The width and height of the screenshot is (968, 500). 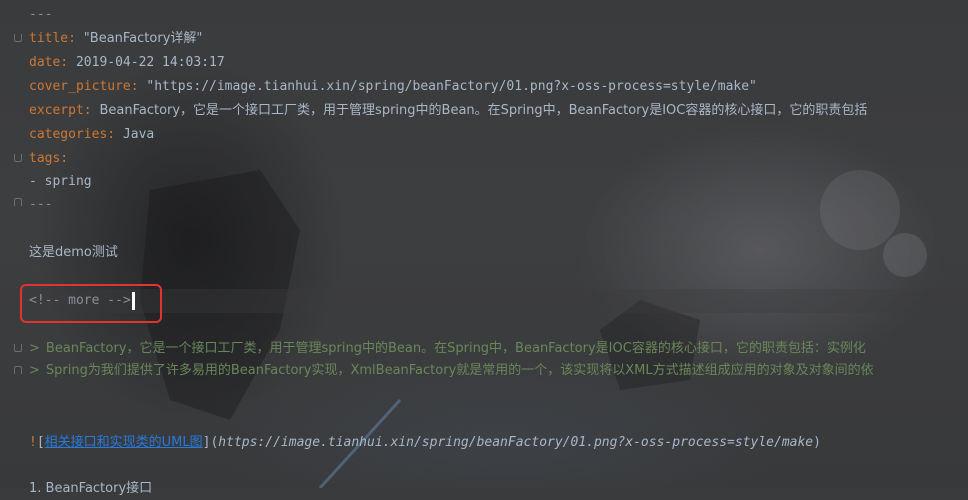 What do you see at coordinates (88, 86) in the screenshot?
I see `cover-key: cover_picture:` at bounding box center [88, 86].